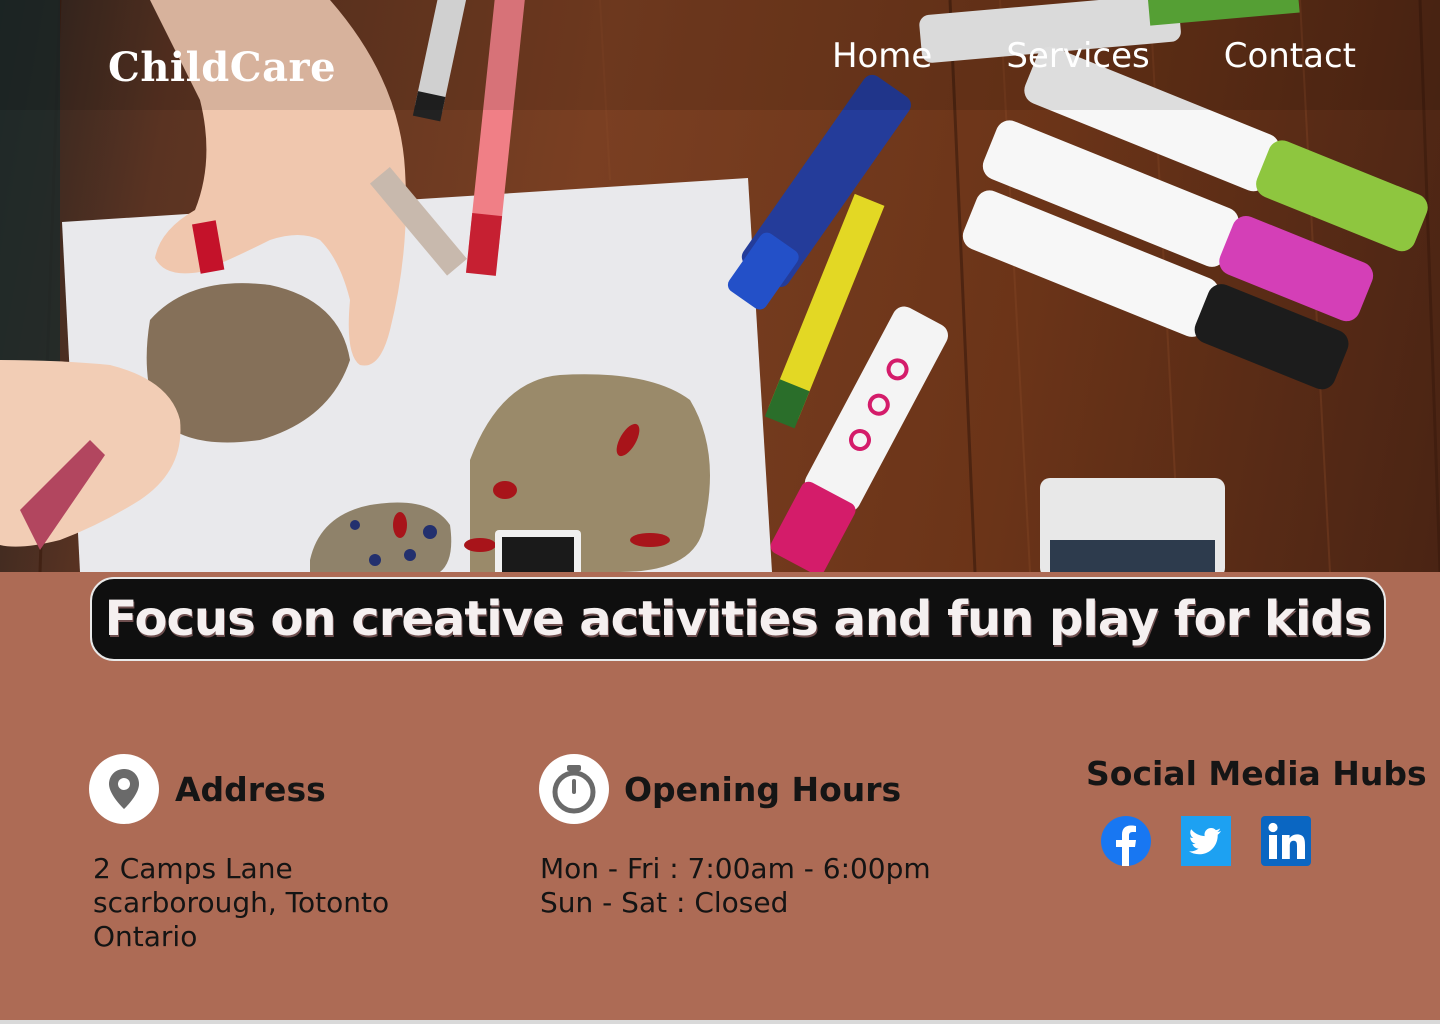  Describe the element at coordinates (1290, 56) in the screenshot. I see `nav-link-contact: Contact` at that location.